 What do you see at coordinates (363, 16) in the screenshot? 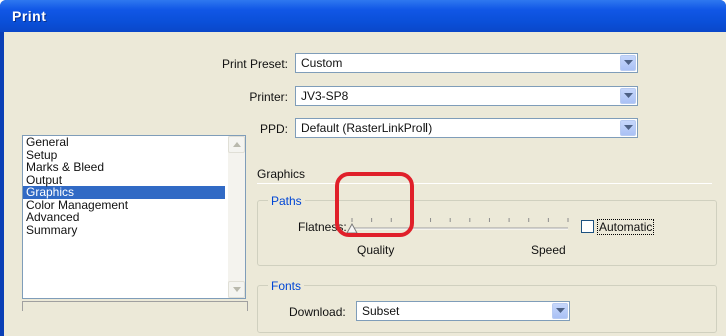
I see `title-bar: Print` at bounding box center [363, 16].